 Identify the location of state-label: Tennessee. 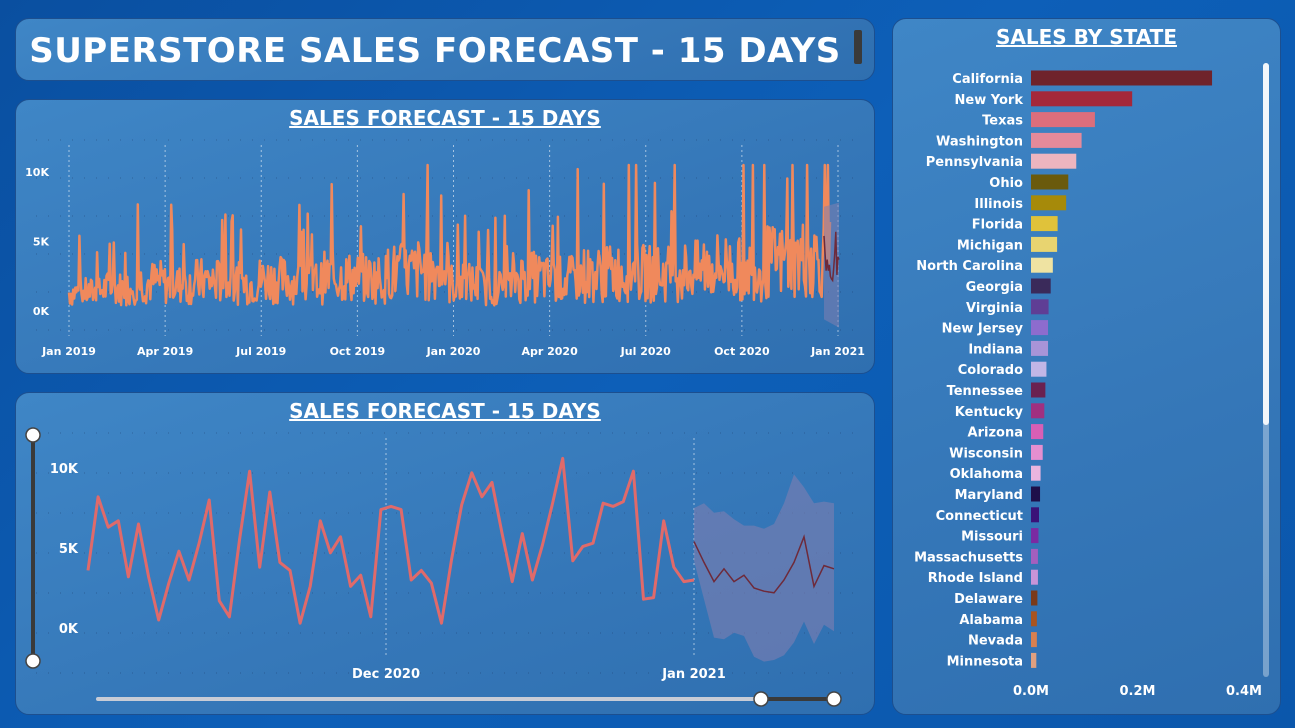
(985, 391).